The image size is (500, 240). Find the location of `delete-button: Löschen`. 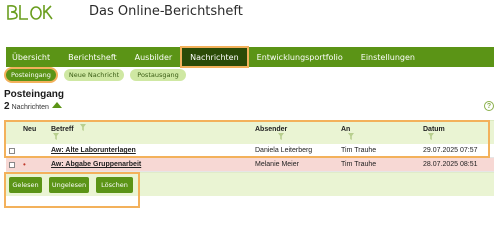

delete-button: Löschen is located at coordinates (114, 185).